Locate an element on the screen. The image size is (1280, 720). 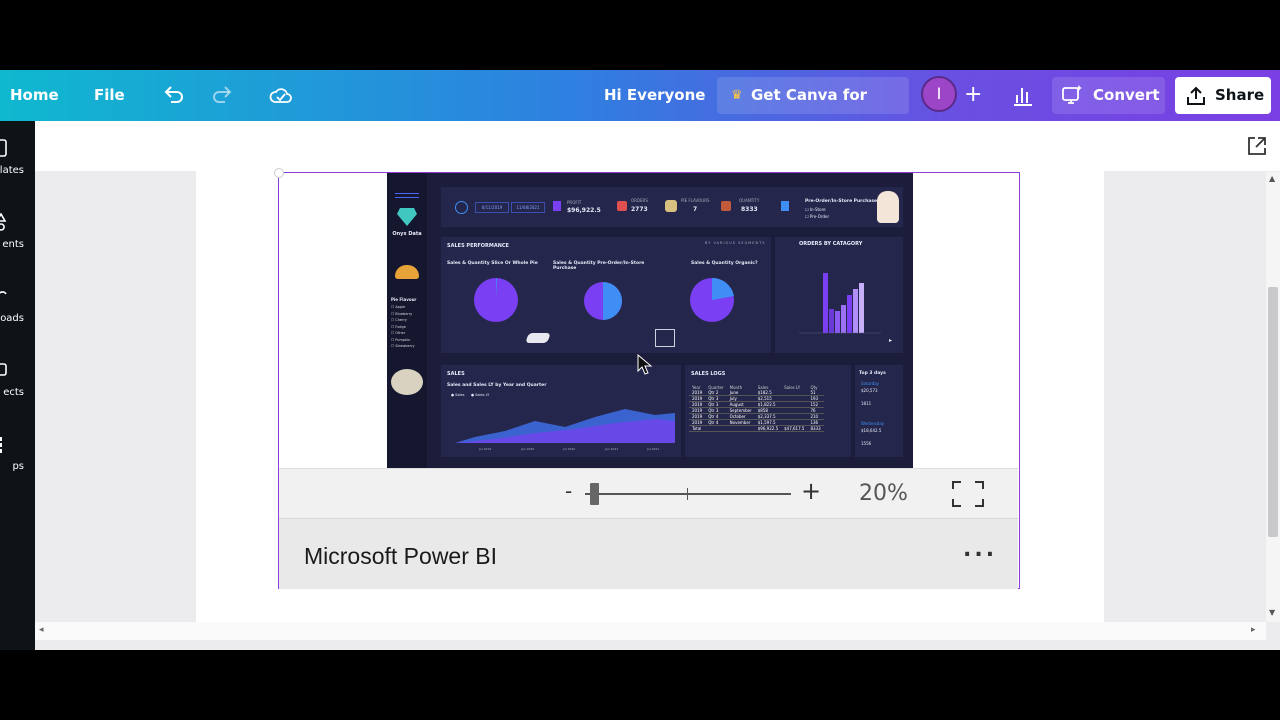
get-canva-teams-button: ♛ Get Canva for Teams is located at coordinates (813, 109).